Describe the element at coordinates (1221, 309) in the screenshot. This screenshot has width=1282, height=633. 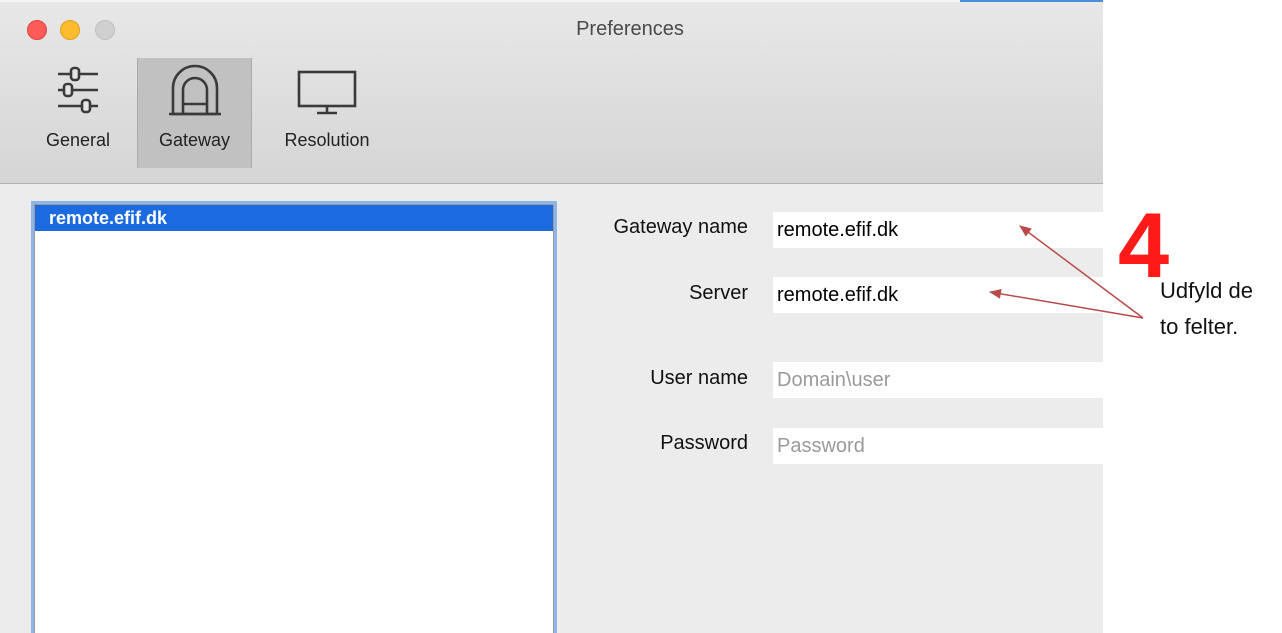
I see `callout-text: Udfyld de to felter.` at that location.